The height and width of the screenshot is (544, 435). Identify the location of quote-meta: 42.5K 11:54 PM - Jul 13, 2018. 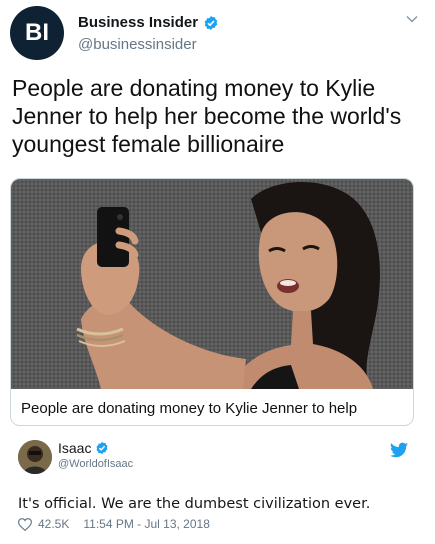
(114, 524).